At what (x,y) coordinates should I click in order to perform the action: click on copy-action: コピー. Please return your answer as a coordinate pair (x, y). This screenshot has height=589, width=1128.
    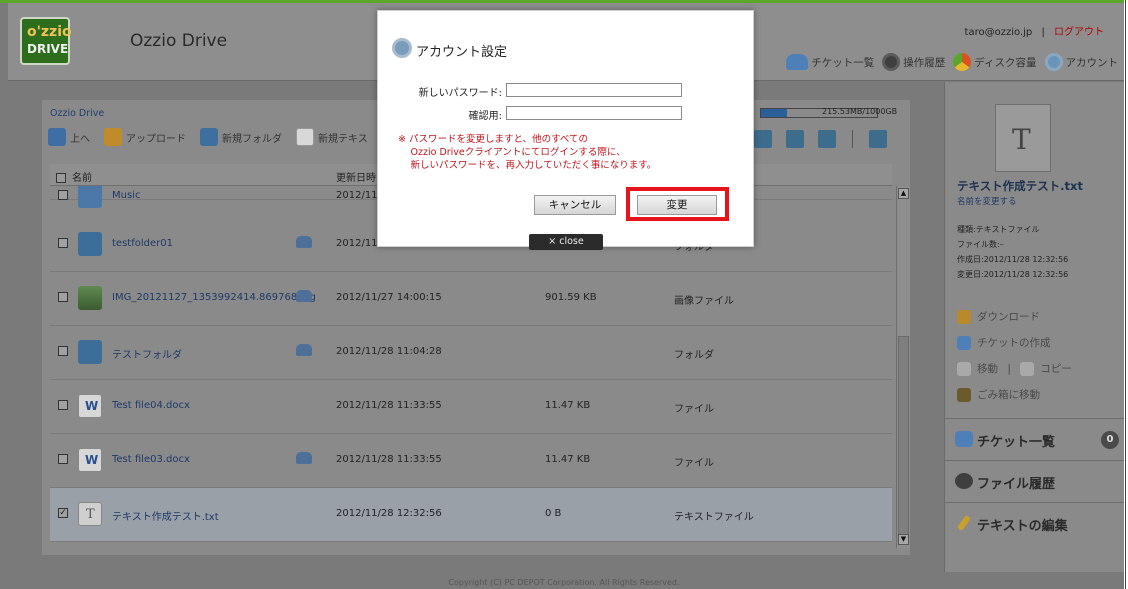
    Looking at the image, I should click on (1046, 369).